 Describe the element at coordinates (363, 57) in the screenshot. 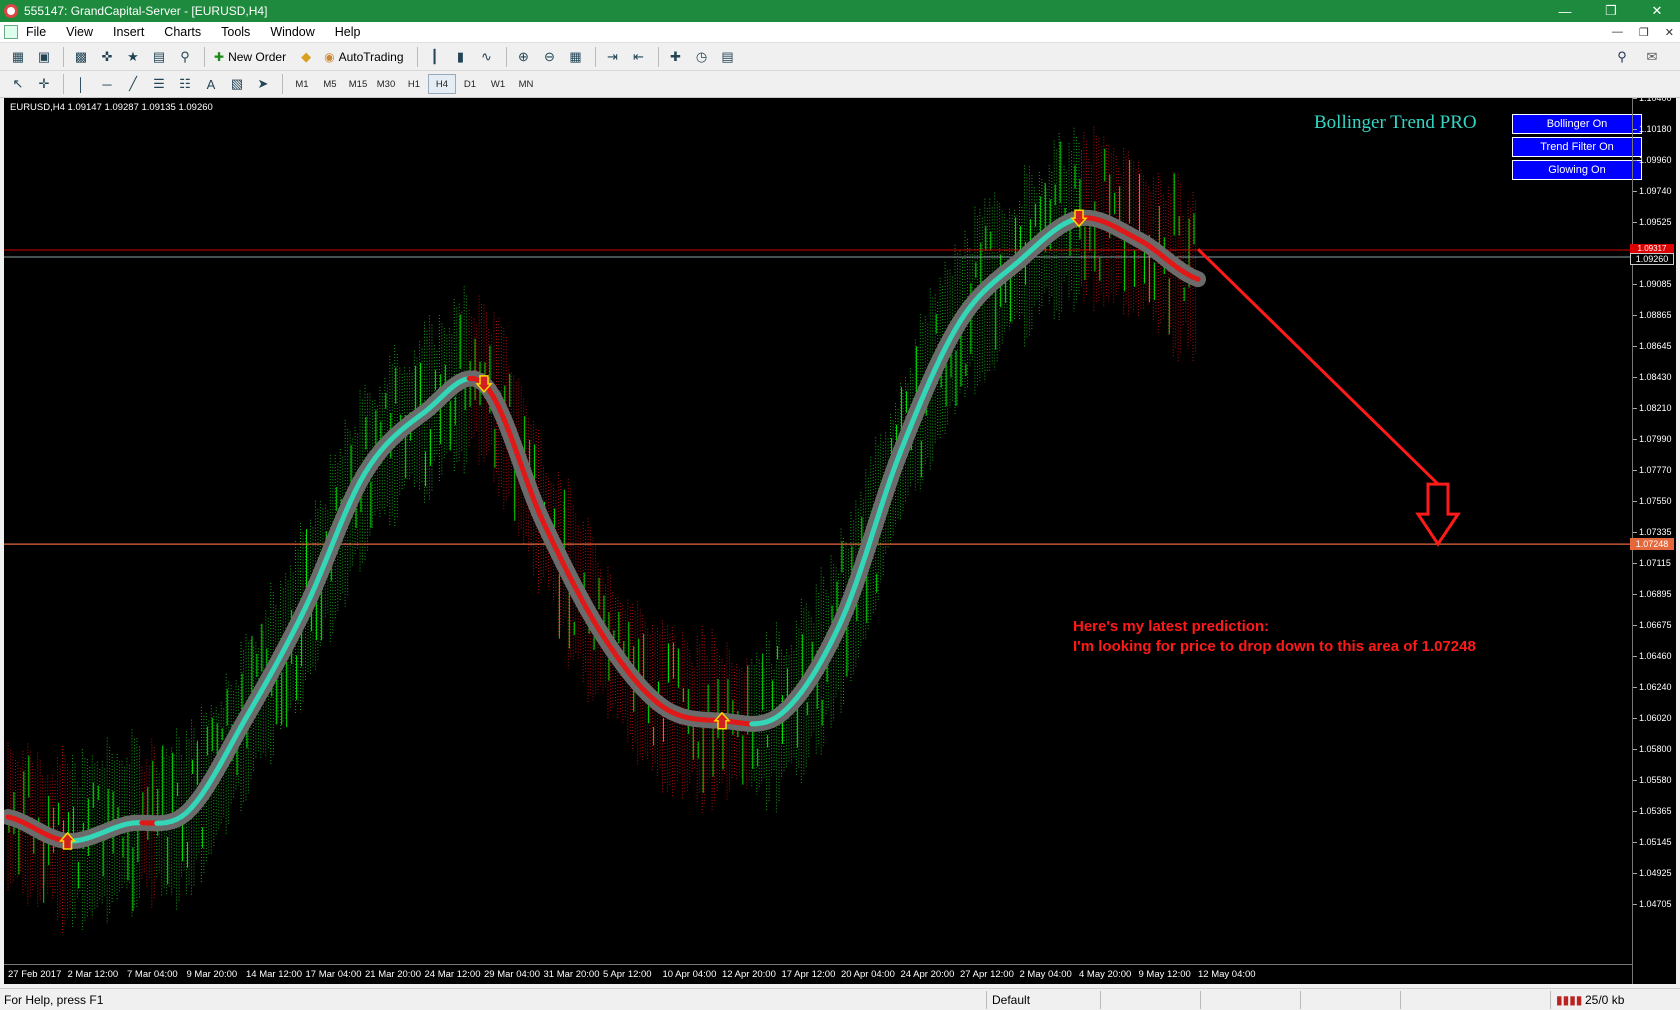

I see `autotrading-button: ◉ AutoTrading` at that location.